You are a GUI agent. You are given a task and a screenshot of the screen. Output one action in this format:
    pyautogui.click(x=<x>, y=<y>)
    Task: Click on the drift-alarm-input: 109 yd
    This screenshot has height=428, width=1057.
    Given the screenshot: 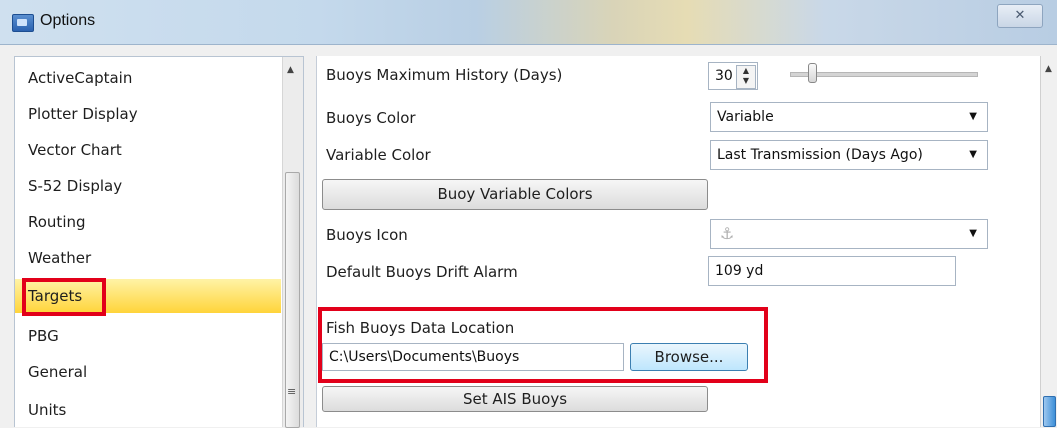 What is the action you would take?
    pyautogui.click(x=832, y=271)
    